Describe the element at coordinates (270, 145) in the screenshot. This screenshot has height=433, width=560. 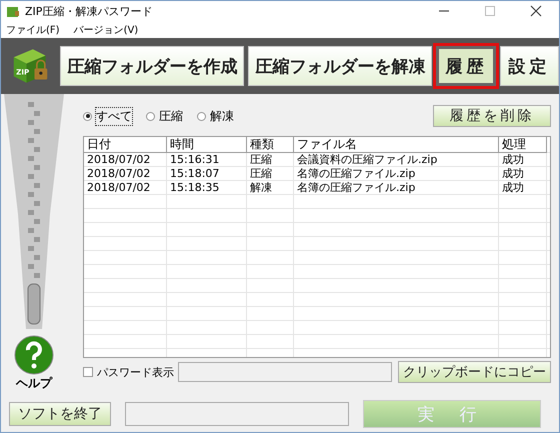
I see `column-header: 種類` at that location.